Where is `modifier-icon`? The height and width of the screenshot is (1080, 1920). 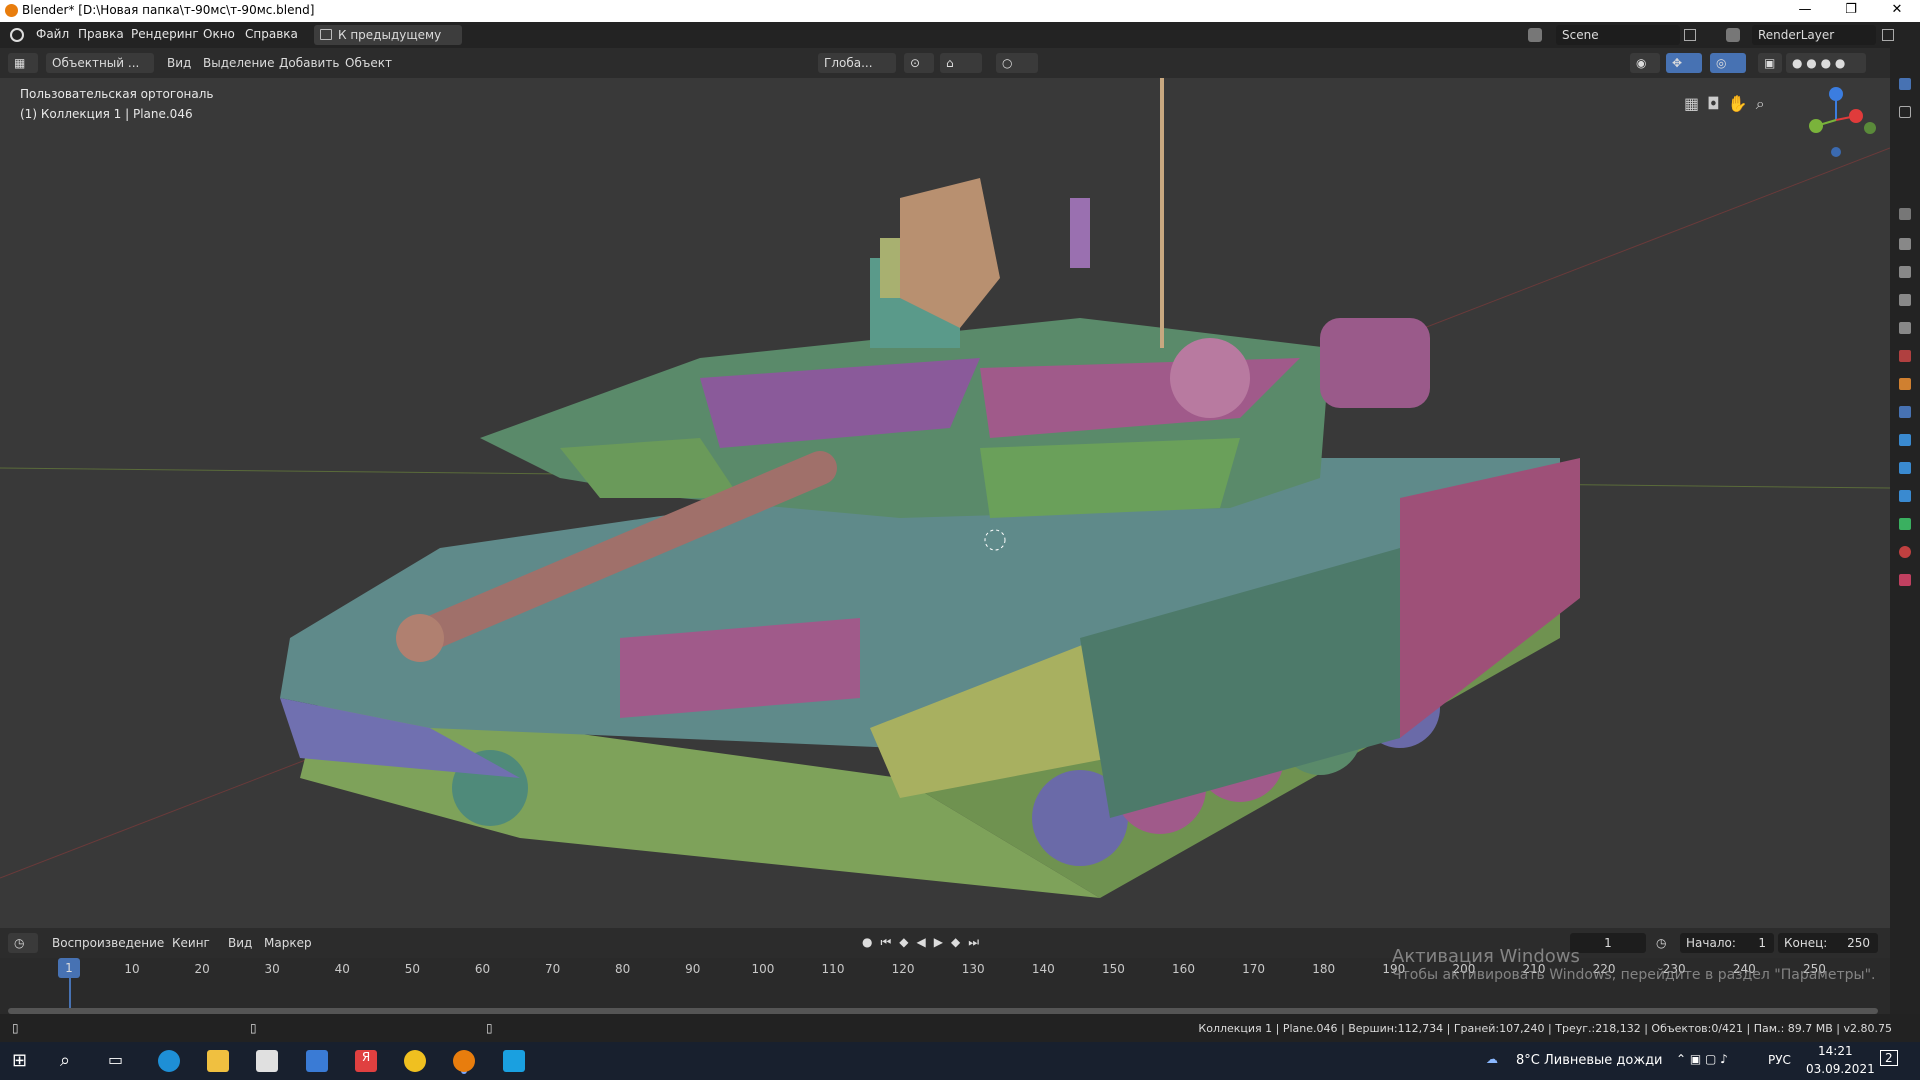 modifier-icon is located at coordinates (1905, 412).